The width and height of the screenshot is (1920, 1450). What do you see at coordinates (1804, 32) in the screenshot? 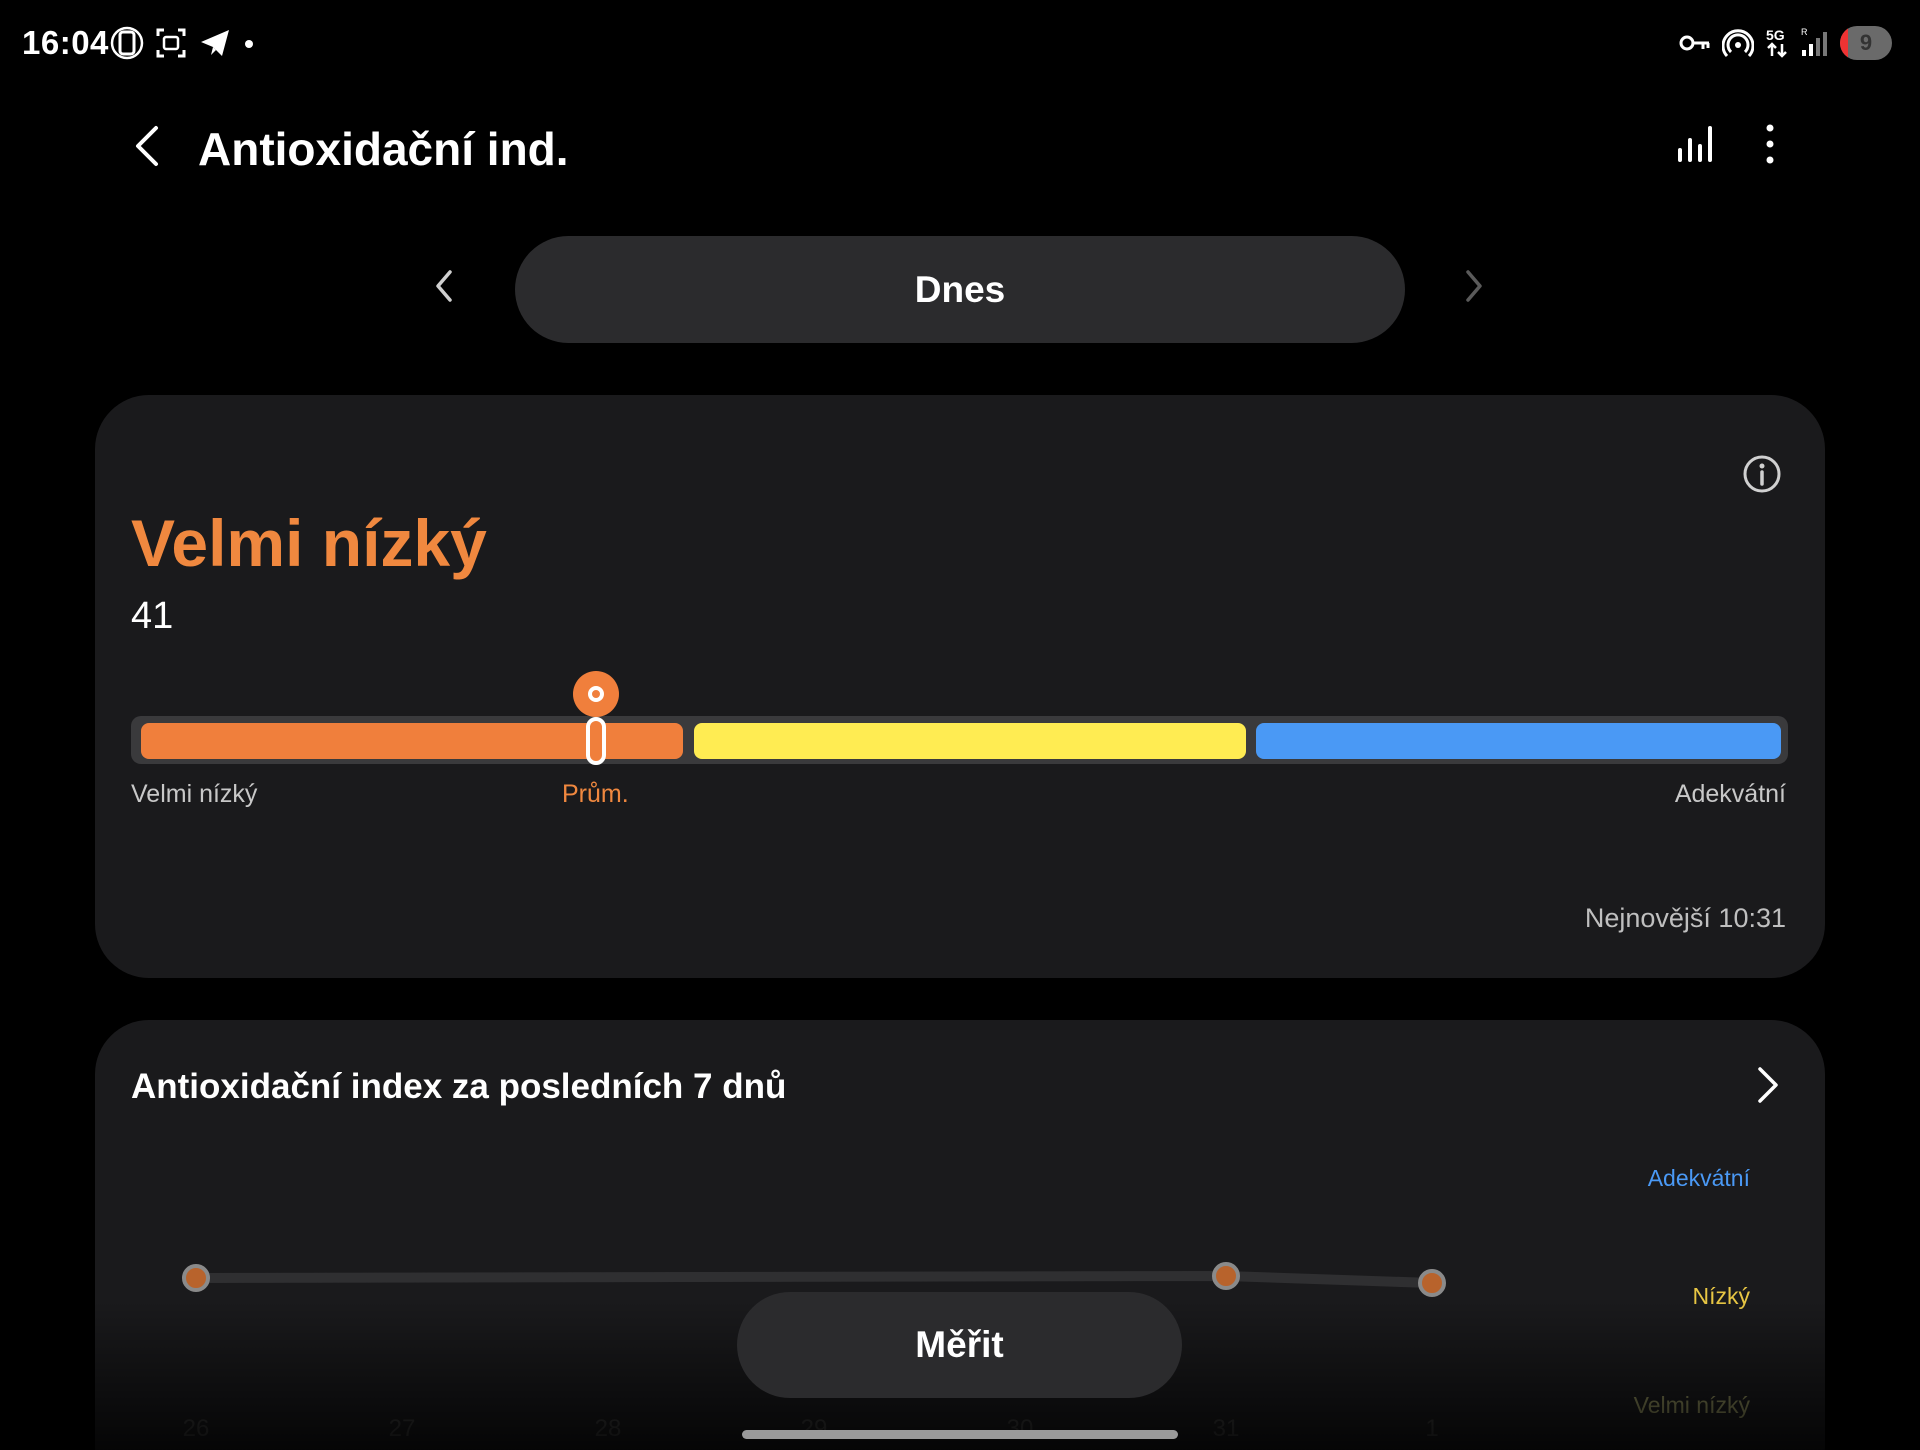
I see `svg-text: R` at bounding box center [1804, 32].